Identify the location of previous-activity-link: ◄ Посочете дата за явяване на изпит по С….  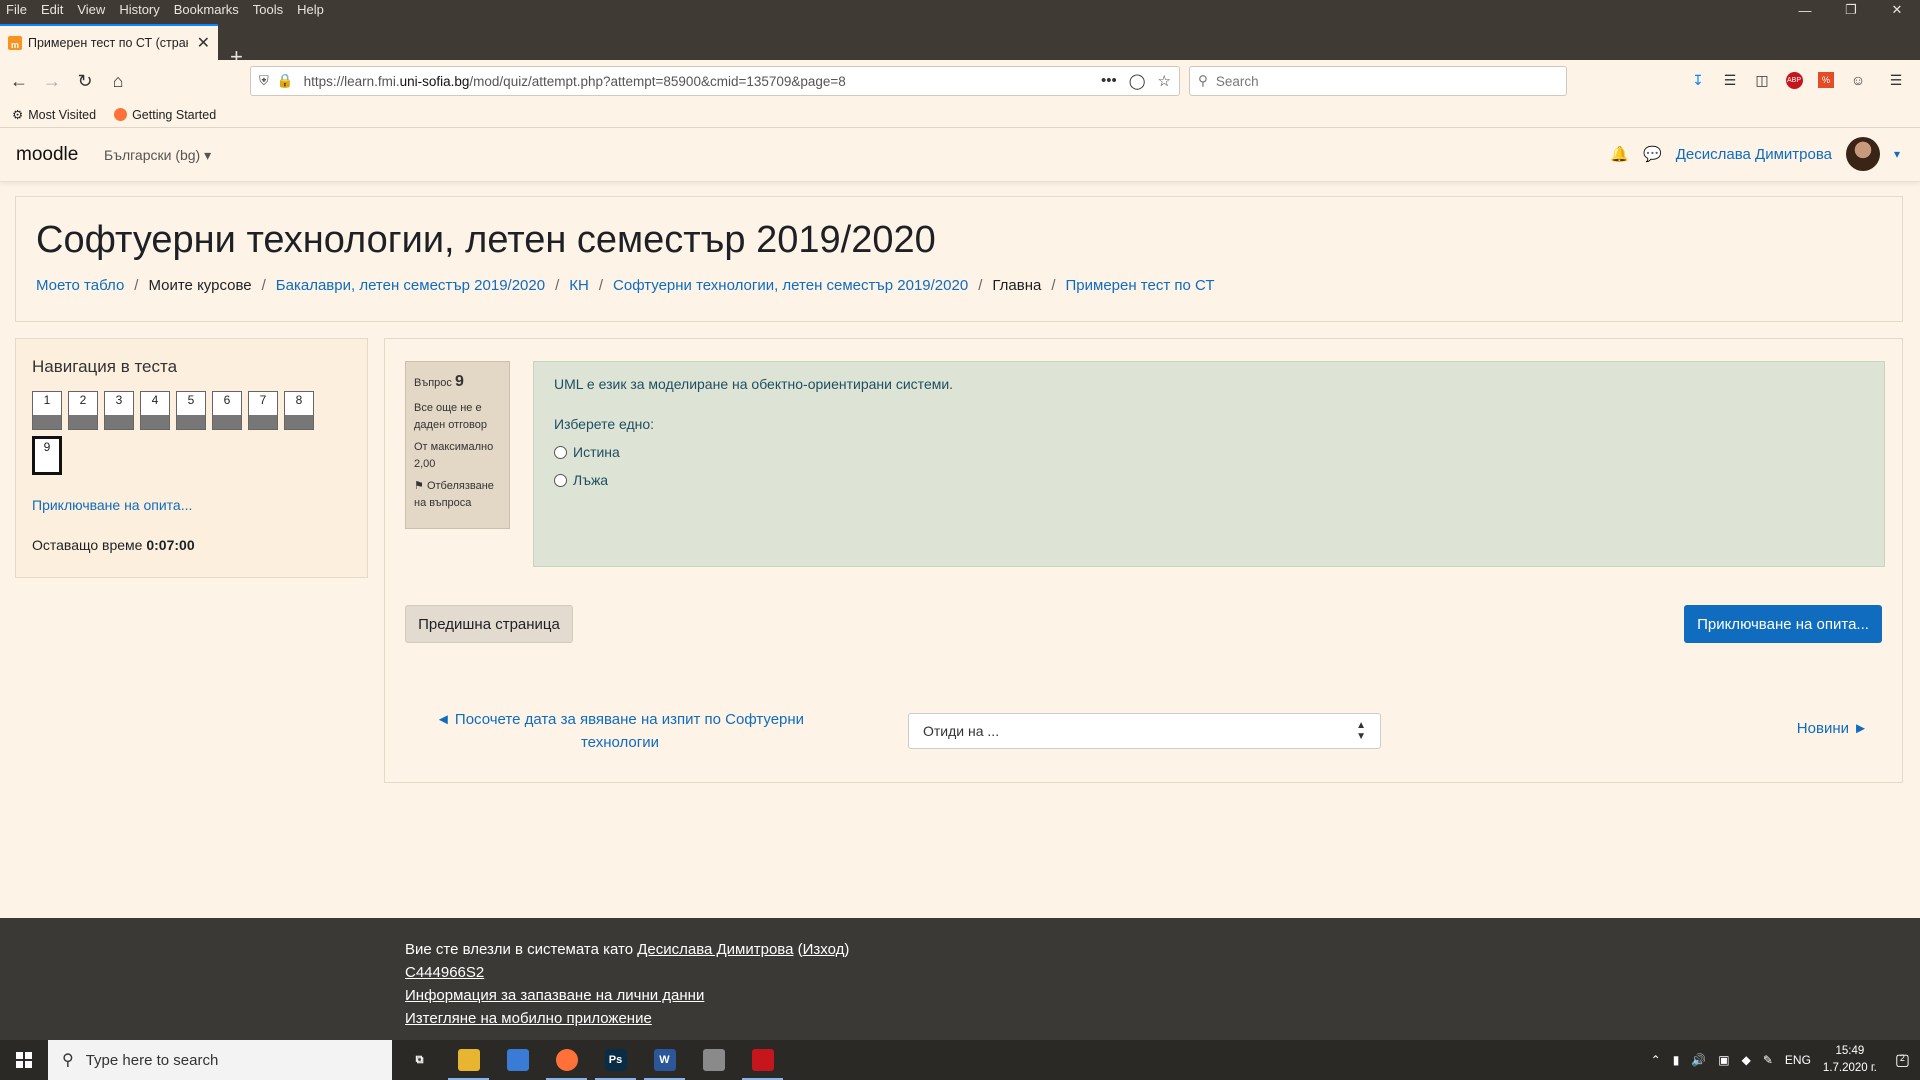
(620, 731).